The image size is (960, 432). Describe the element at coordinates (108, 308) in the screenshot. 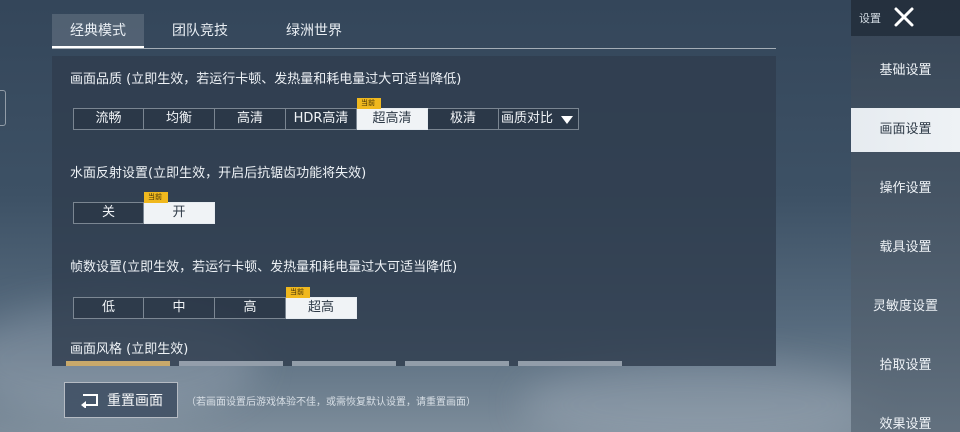

I see `fps-option-low: 低` at that location.